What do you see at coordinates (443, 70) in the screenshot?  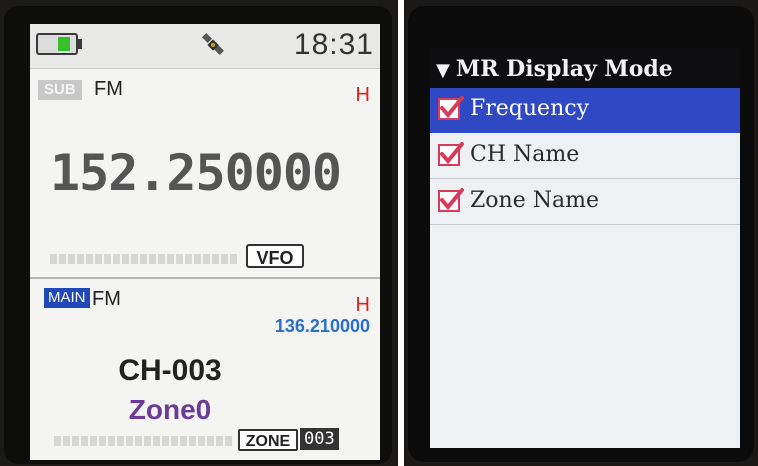 I see `triangle-down-icon: ▼` at bounding box center [443, 70].